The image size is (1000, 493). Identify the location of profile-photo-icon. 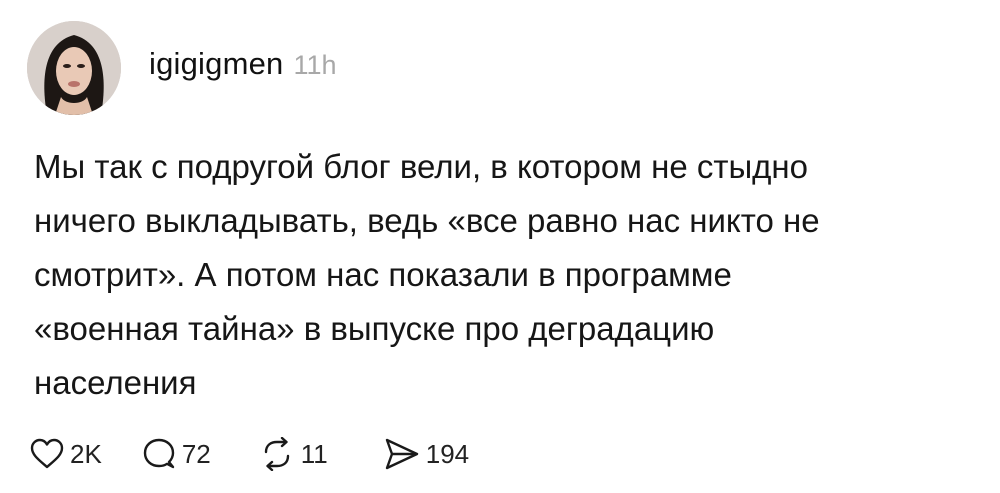
(74, 68).